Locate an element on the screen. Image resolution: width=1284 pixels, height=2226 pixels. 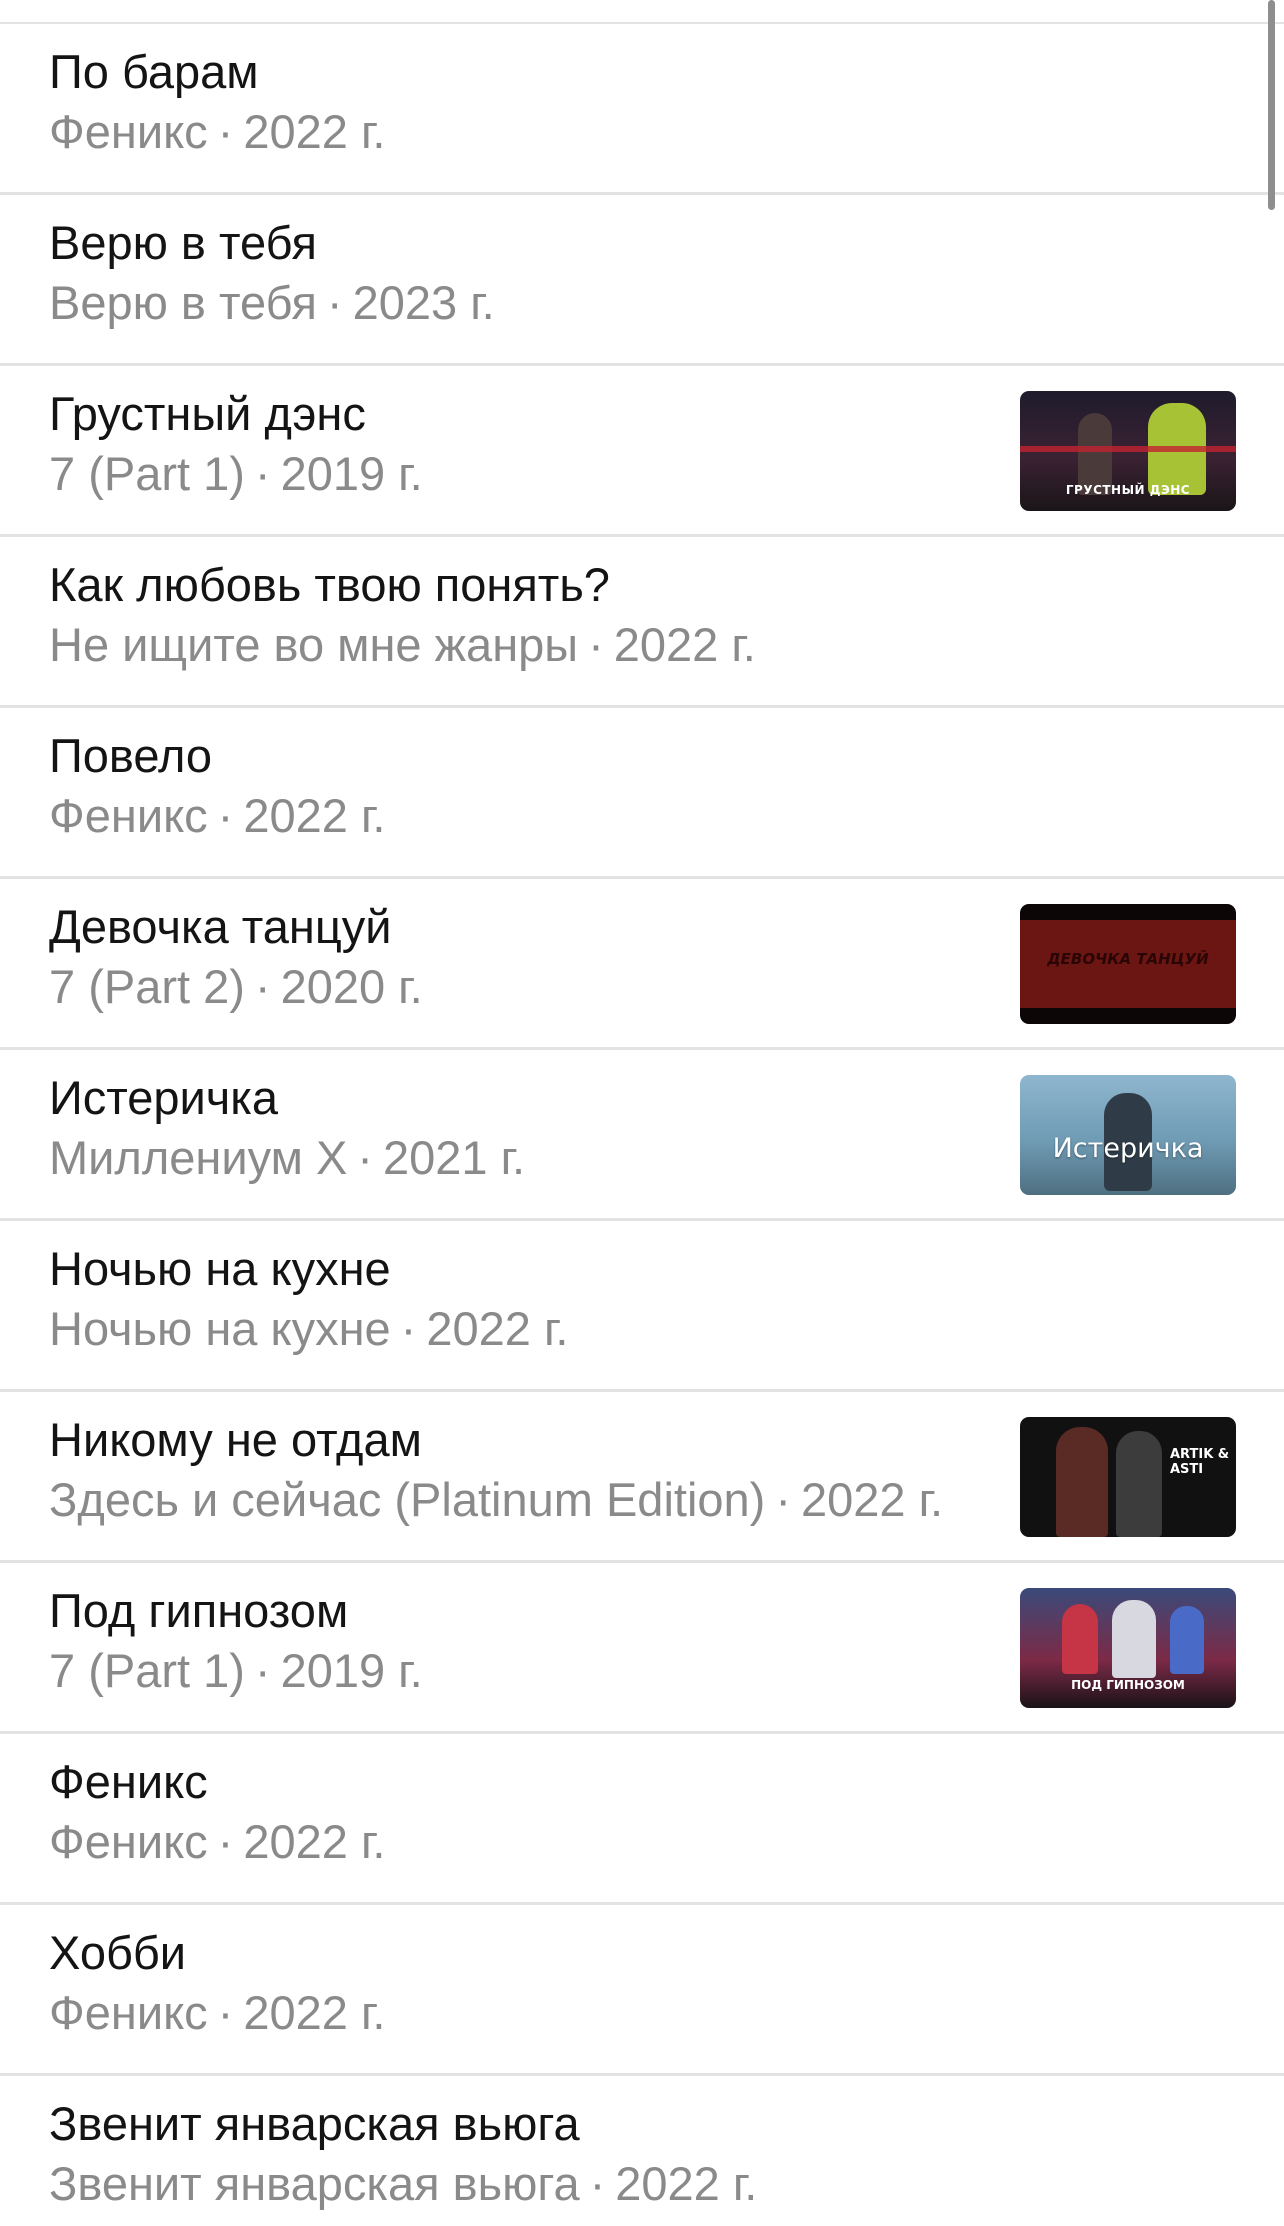
song-row: Верю в тебя Верю в тебя · 2023 г. is located at coordinates (642, 280).